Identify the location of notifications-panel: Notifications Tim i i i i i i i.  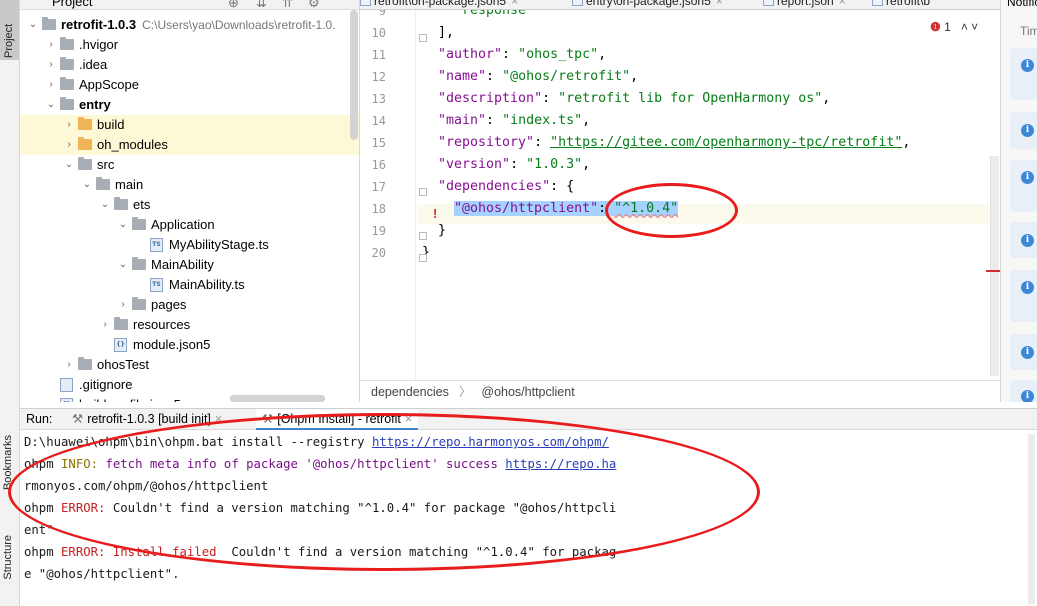
(1018, 201).